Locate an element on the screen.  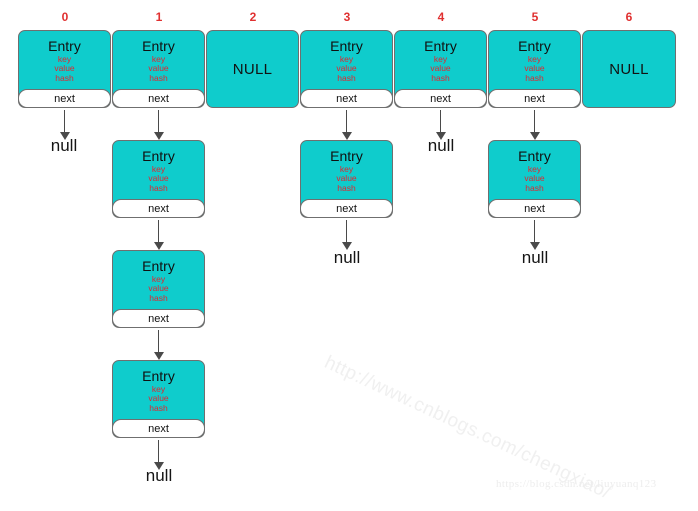
bucket-1-chain-node-2: Entry key value hash next is located at coordinates (158, 179).